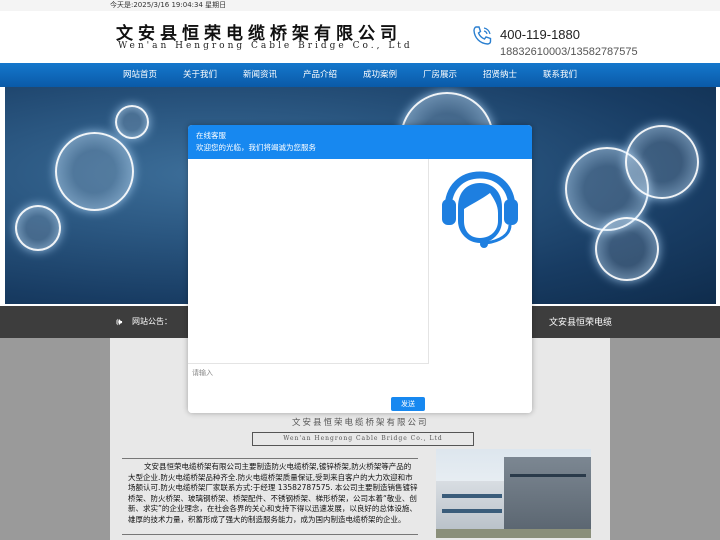 The width and height of the screenshot is (720, 540). What do you see at coordinates (480, 209) in the screenshot?
I see `customer-service-icon` at bounding box center [480, 209].